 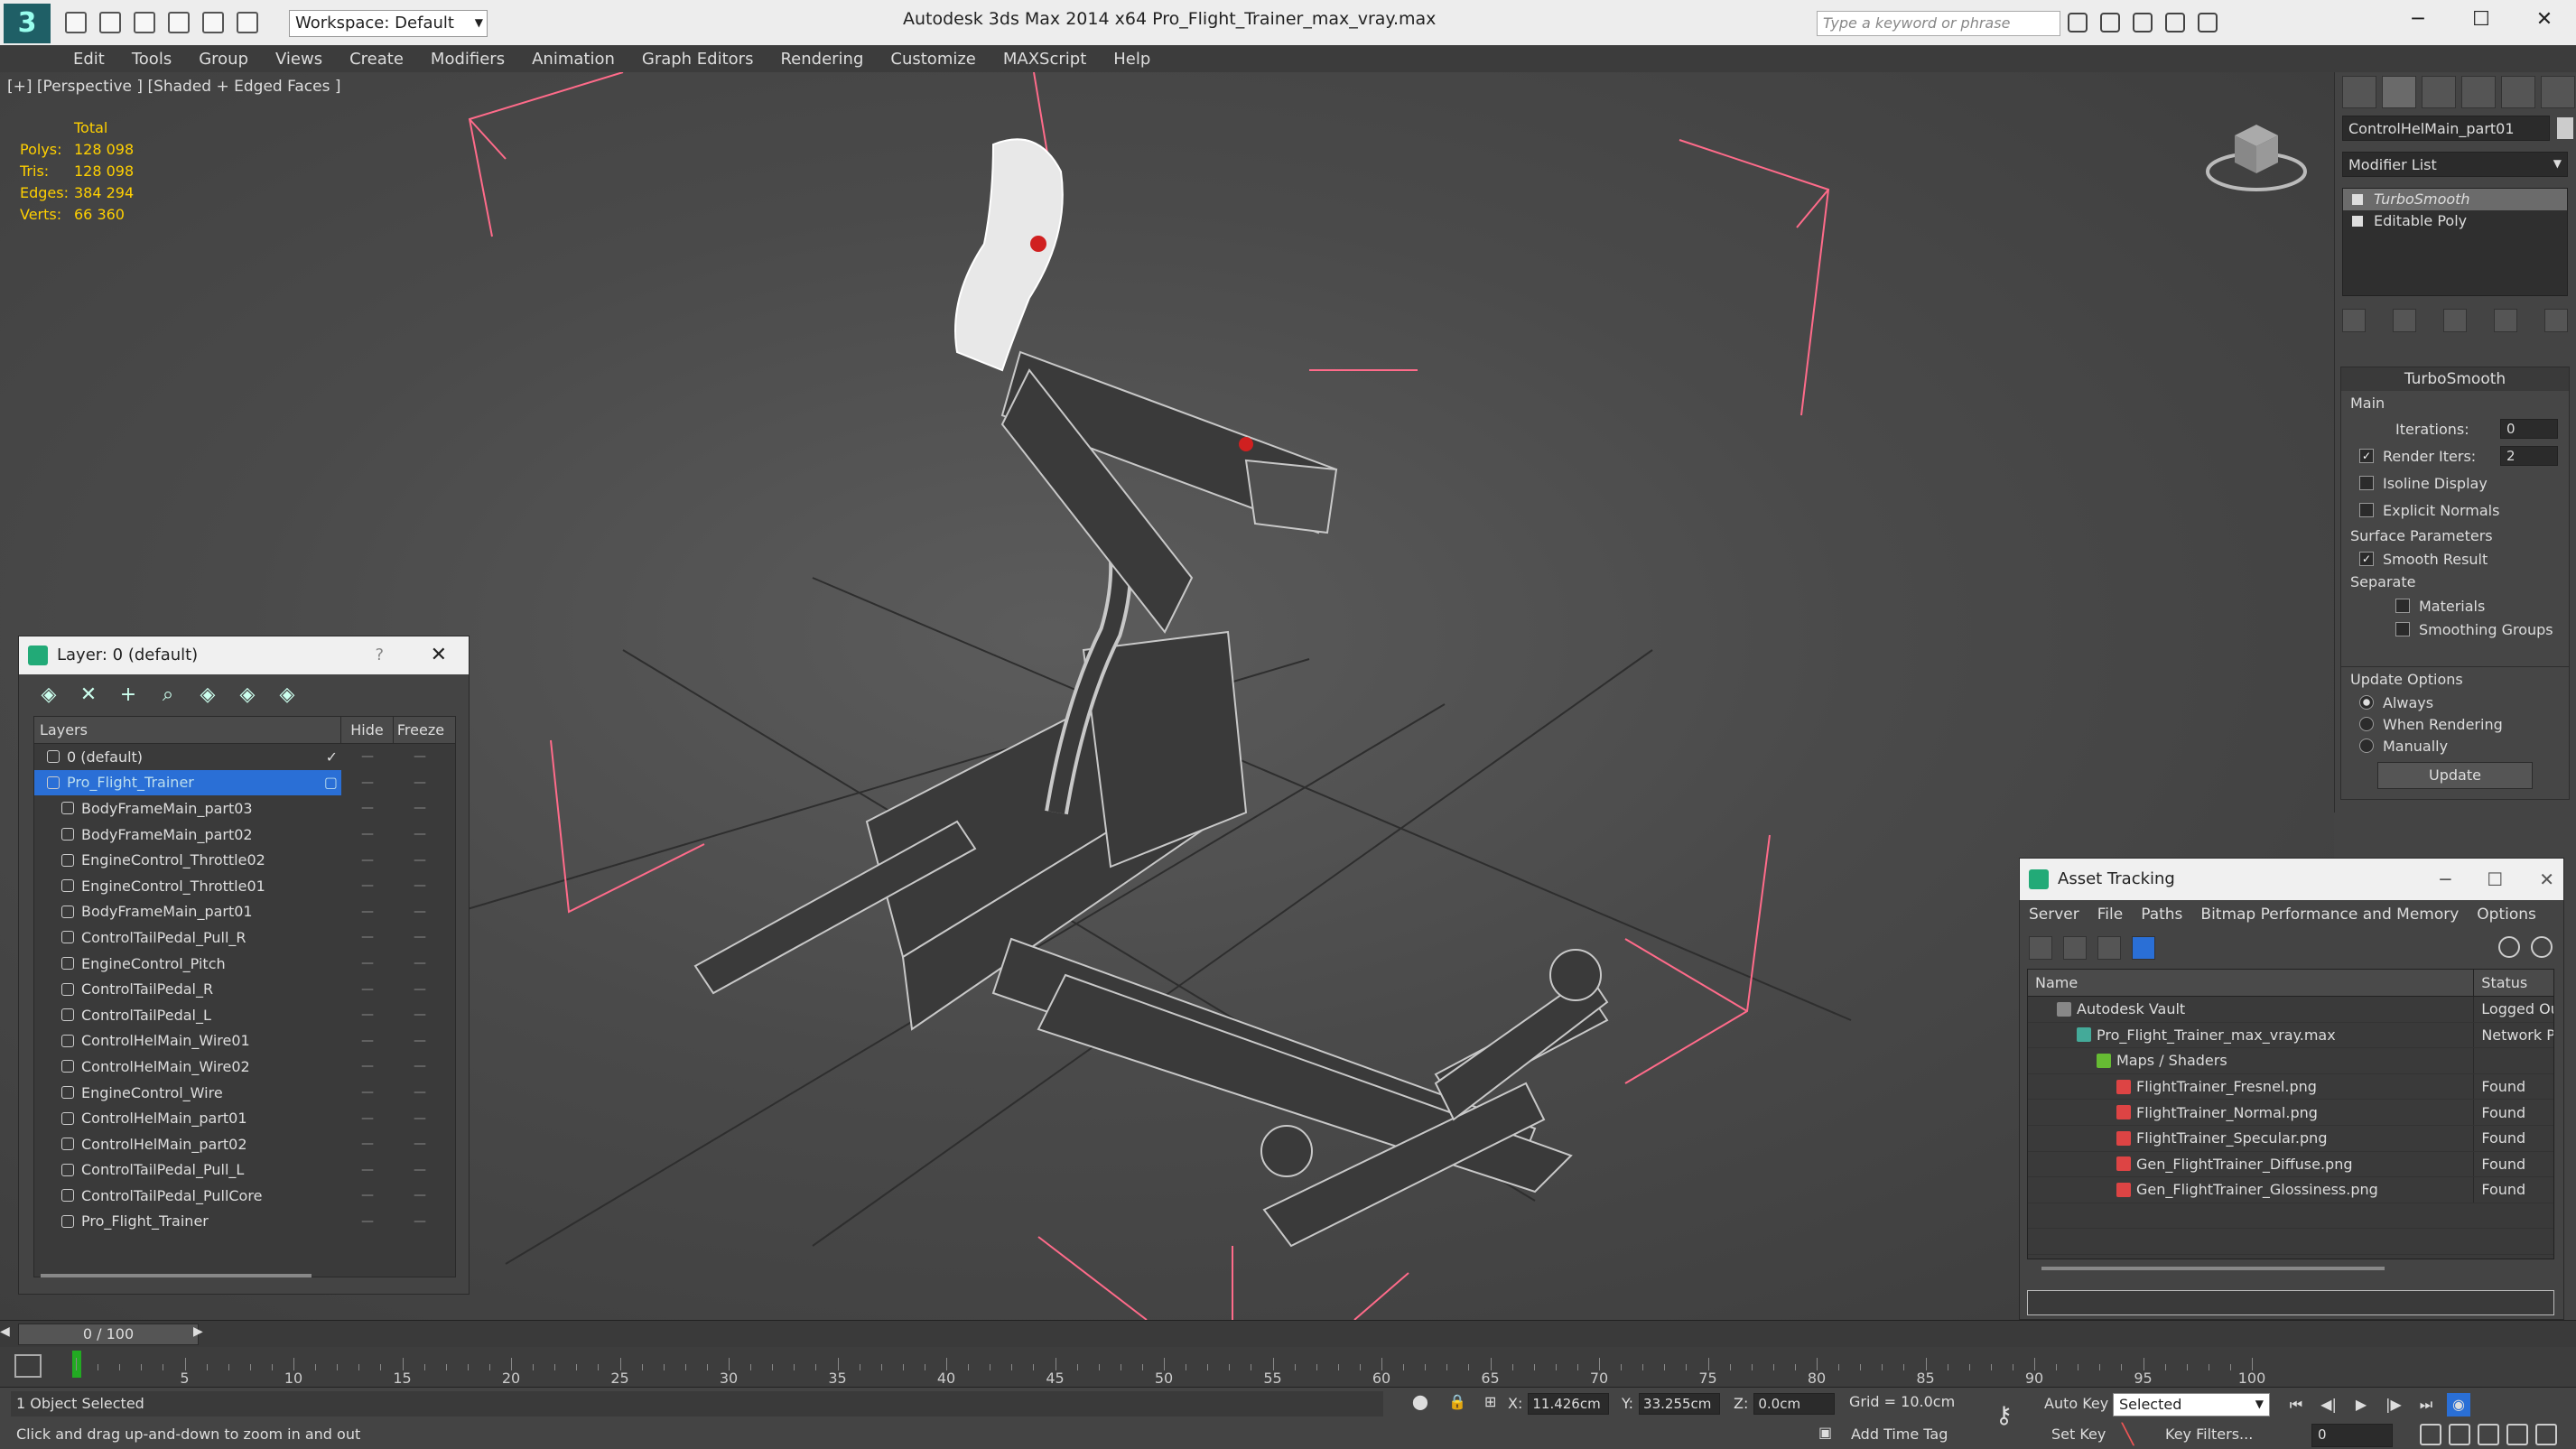 I want to click on app-logo-icon: 3, so click(x=27, y=23).